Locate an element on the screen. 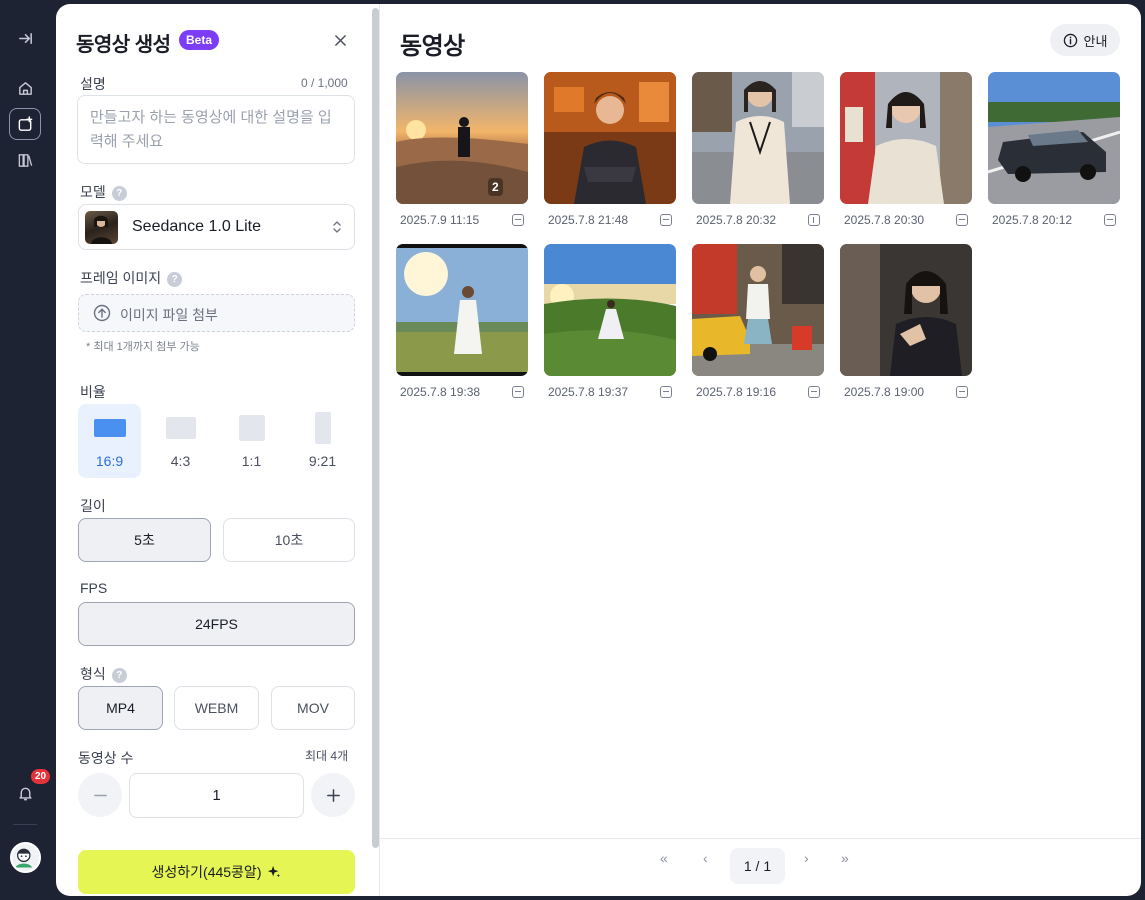  beta-badge: Beta is located at coordinates (199, 40).